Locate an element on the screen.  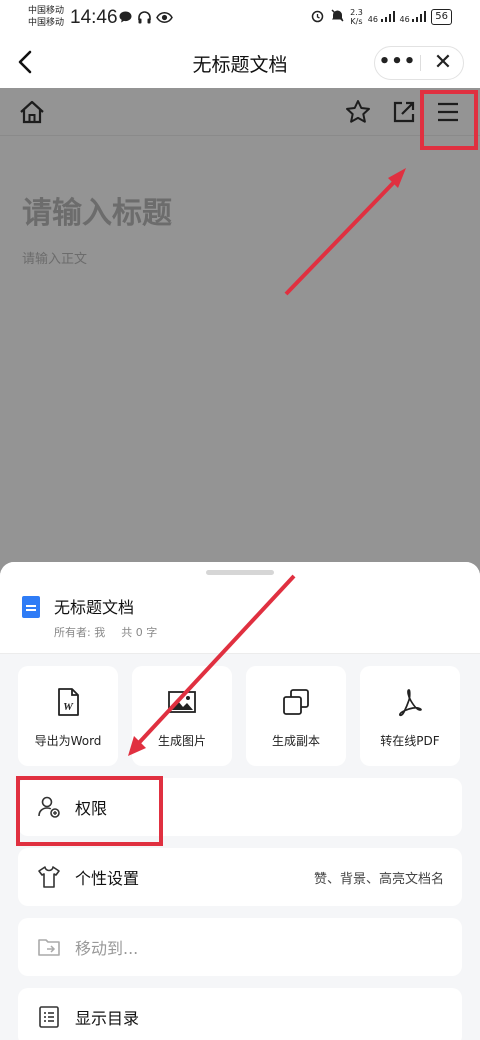
sheet-doc-meta: 所有者: 我 共 0 字 is located at coordinates (105, 632).